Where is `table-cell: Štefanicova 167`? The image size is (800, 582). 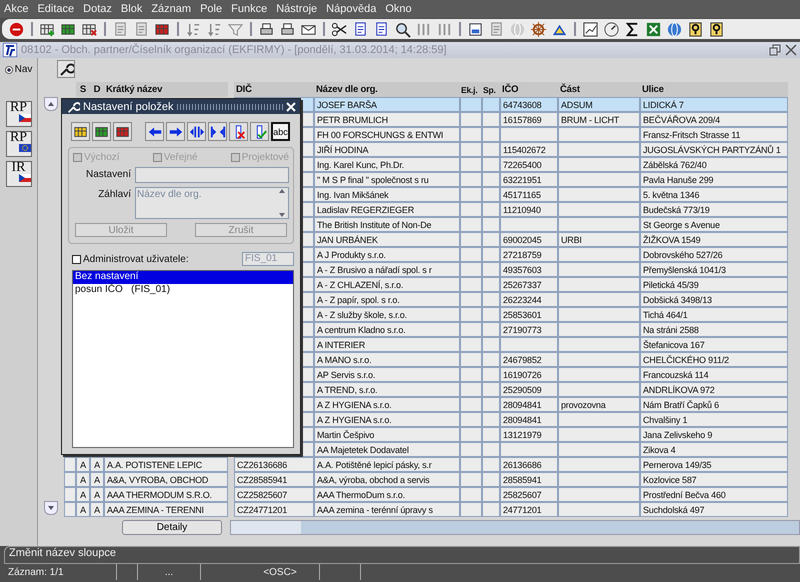
table-cell: Štefanicova 167 is located at coordinates (714, 344).